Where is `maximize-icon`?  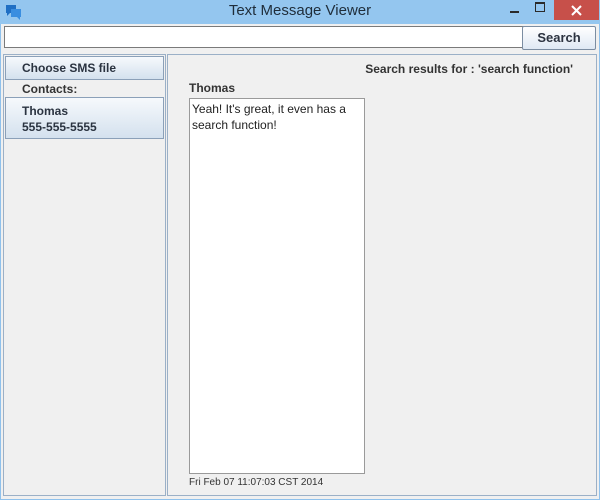
maximize-icon is located at coordinates (540, 7).